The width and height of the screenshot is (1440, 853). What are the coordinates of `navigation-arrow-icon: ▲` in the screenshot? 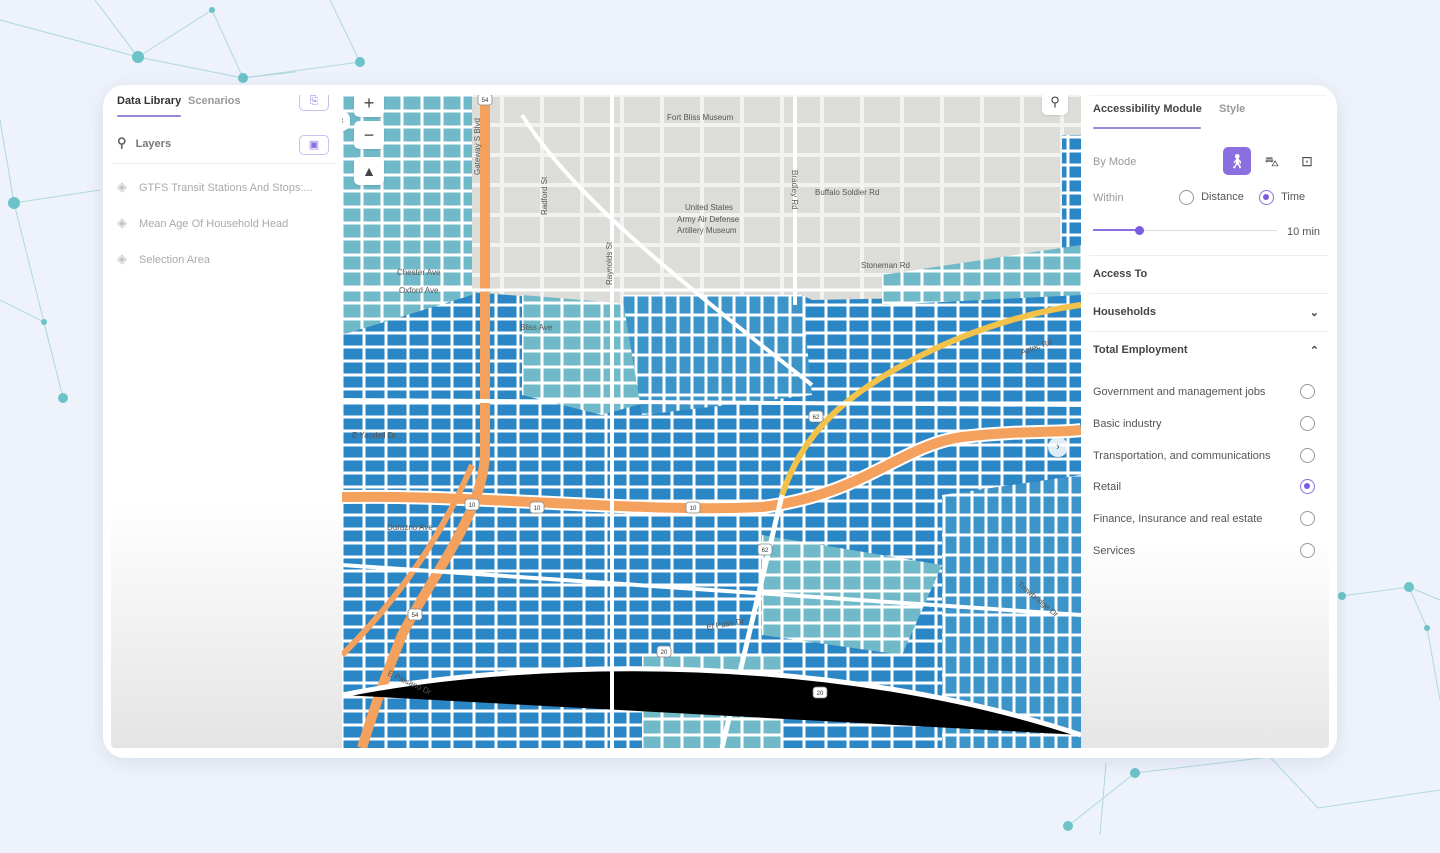 It's located at (369, 171).